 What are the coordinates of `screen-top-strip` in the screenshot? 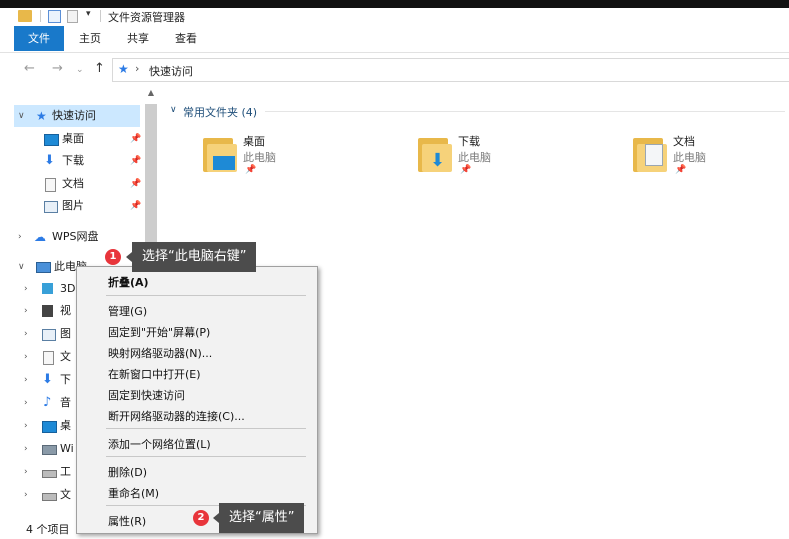 It's located at (394, 4).